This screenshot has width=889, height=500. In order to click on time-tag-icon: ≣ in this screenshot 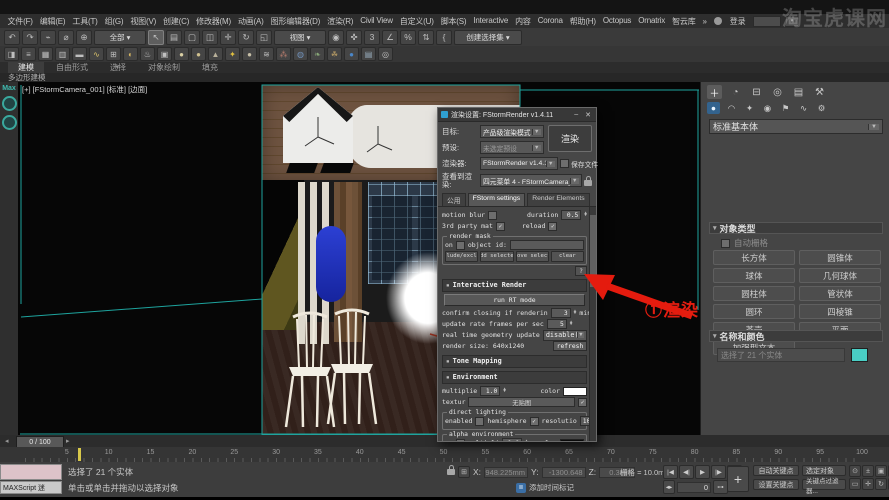, I will do `click(521, 487)`.